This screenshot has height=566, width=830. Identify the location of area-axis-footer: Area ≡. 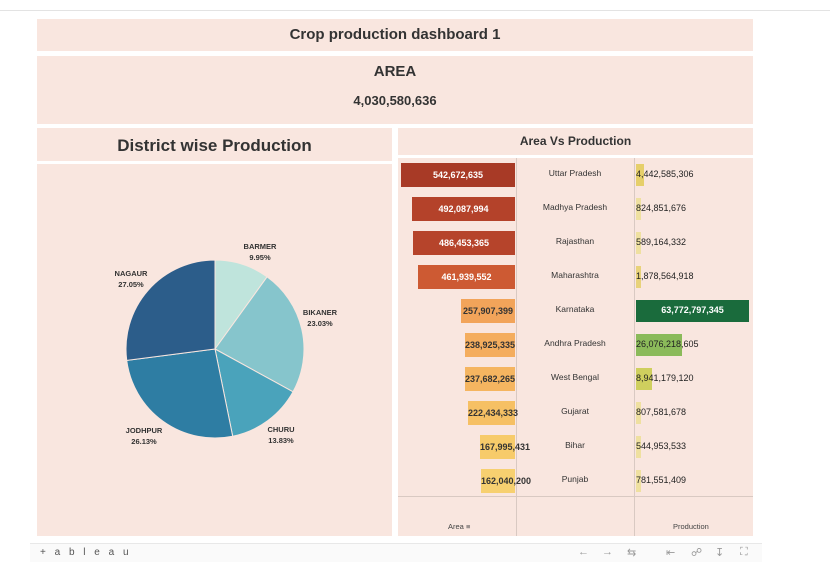
(459, 526).